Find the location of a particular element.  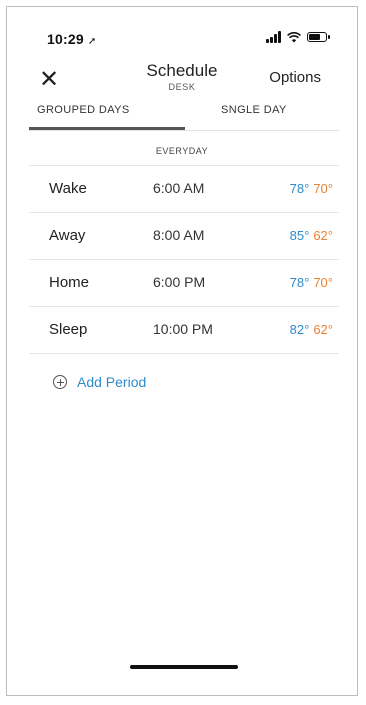

signal-icon is located at coordinates (273, 37).